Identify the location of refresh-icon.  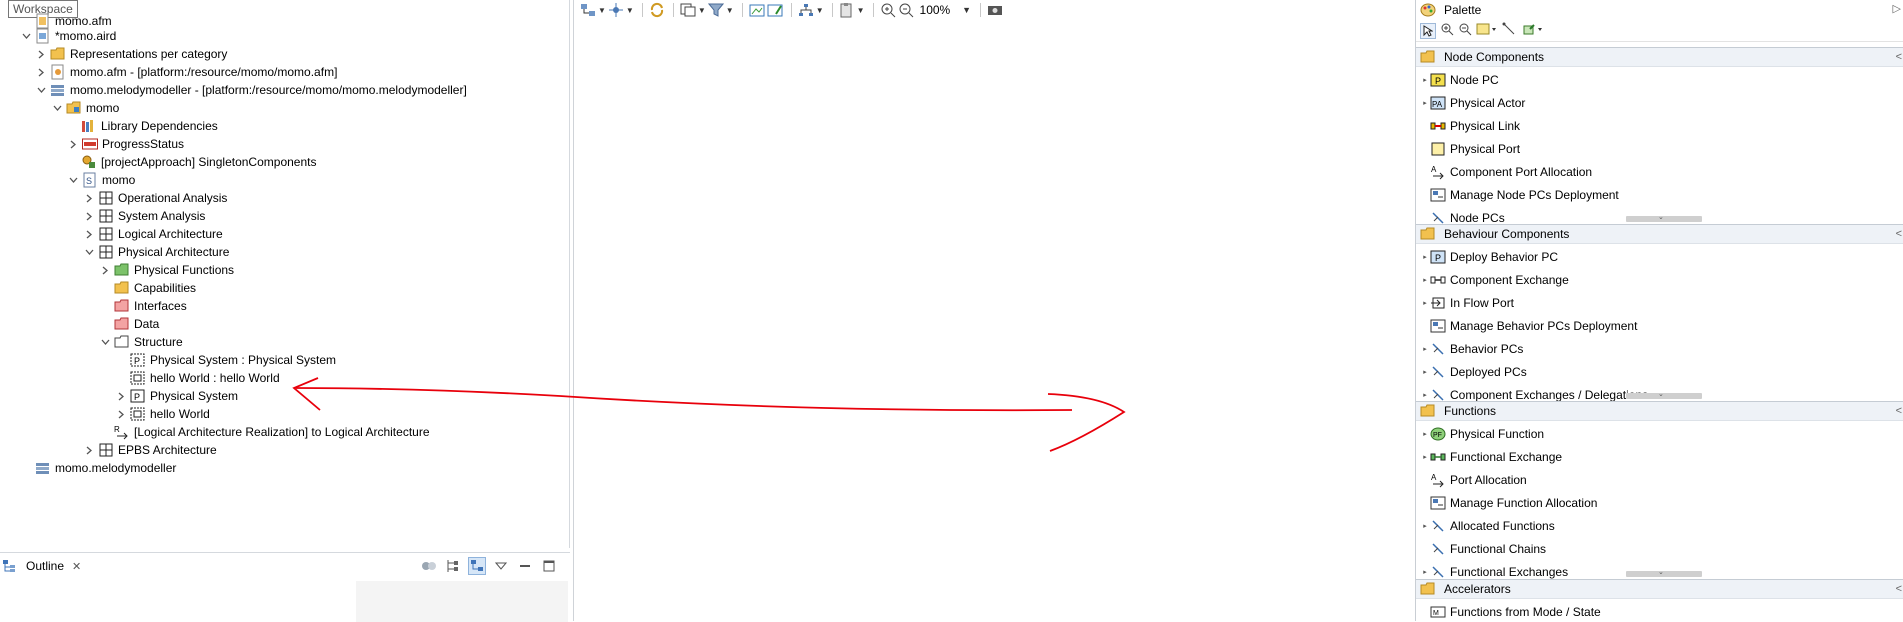
(657, 10).